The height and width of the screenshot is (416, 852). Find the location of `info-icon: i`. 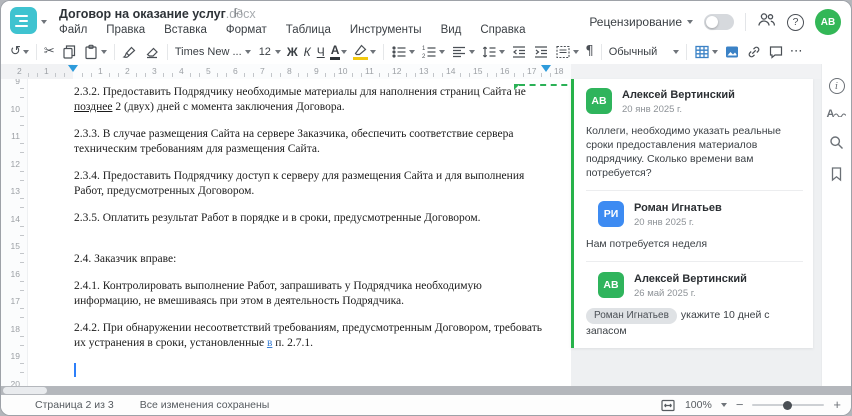

info-icon: i is located at coordinates (836, 86).